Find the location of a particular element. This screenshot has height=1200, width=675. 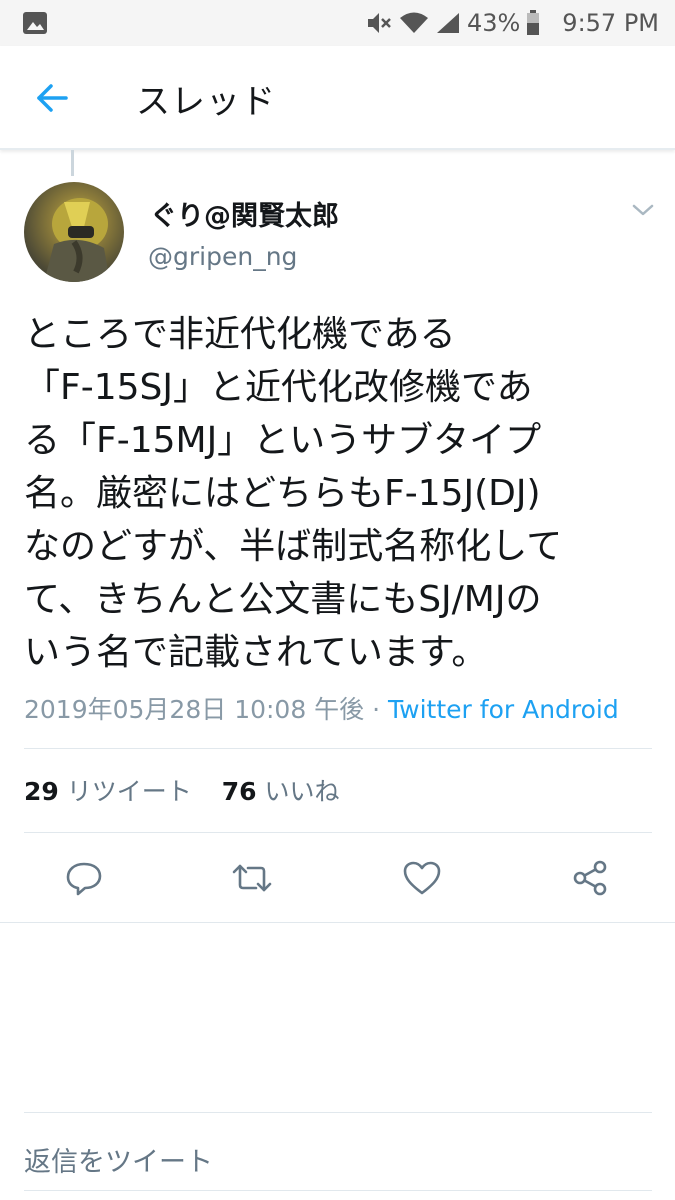

arrow-left-icon is located at coordinates (52, 98).